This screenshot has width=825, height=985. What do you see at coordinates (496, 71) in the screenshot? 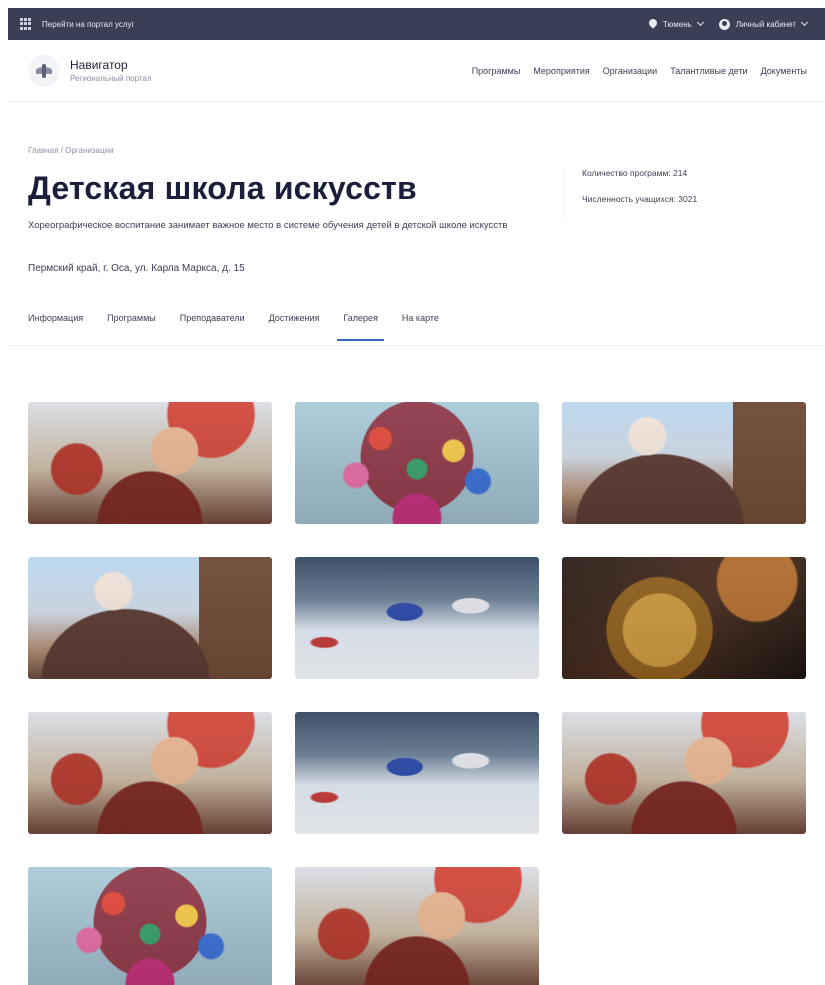
I see `nav-programs: Программы` at bounding box center [496, 71].